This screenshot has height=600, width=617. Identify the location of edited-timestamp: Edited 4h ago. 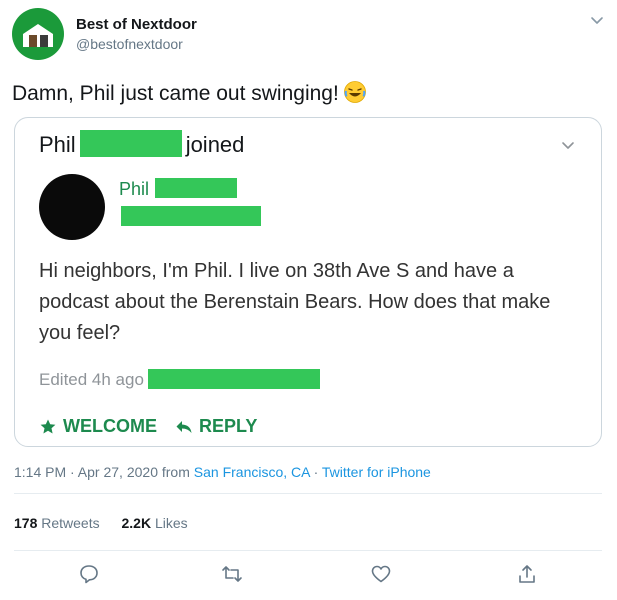
(179, 379).